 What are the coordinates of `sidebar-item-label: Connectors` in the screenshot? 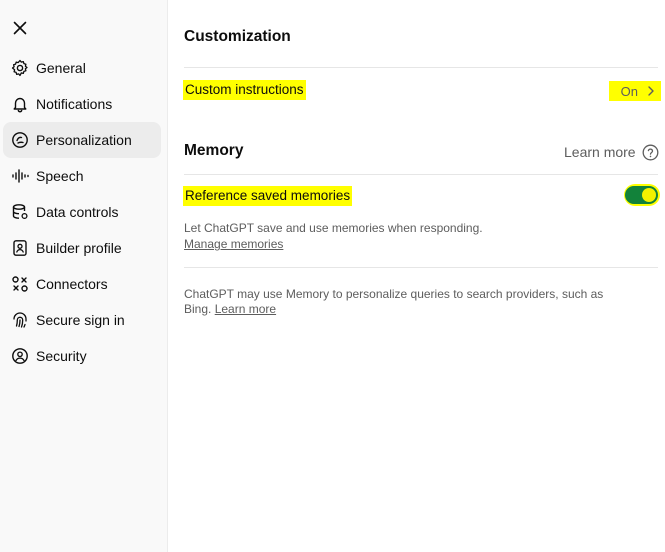 It's located at (72, 284).